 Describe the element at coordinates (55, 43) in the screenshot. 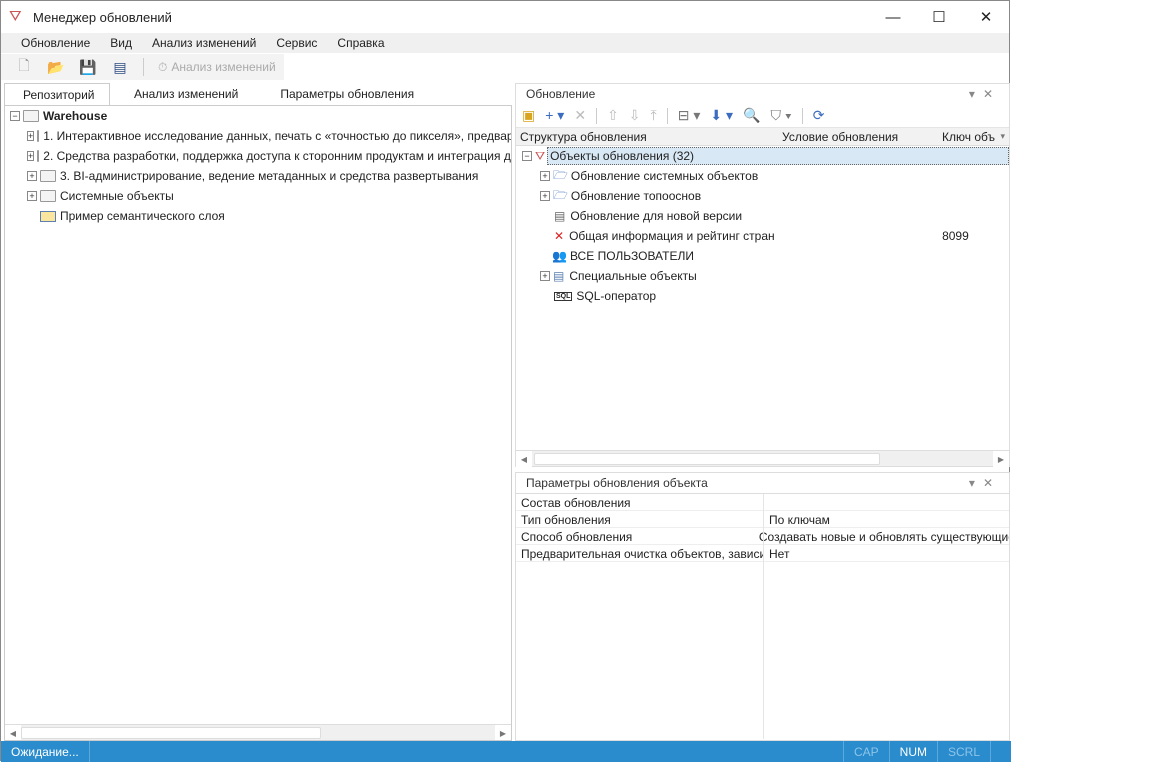

I see `menu-update: Обновление` at that location.